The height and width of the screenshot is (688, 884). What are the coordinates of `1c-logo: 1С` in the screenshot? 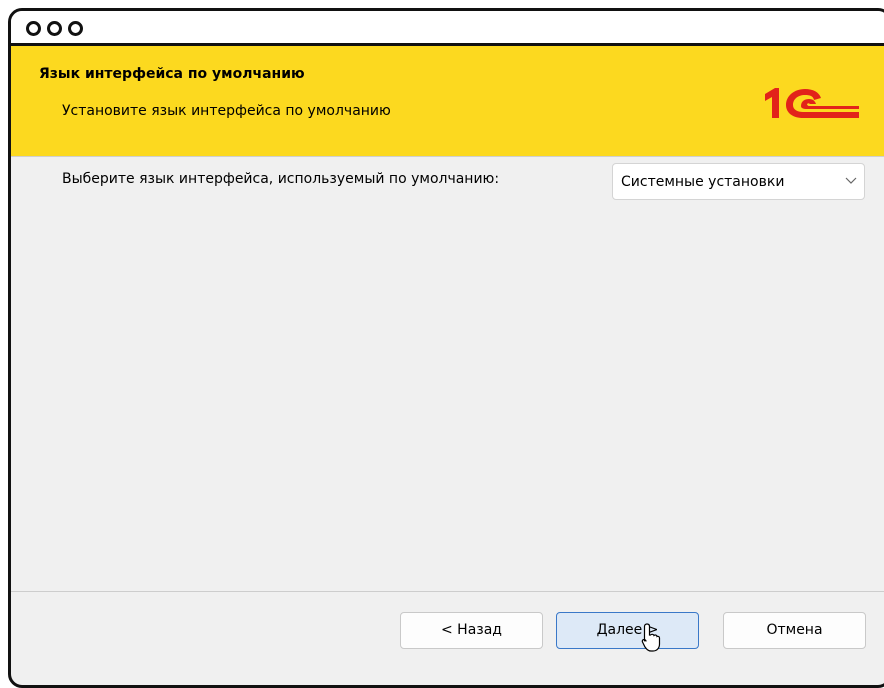 It's located at (812, 103).